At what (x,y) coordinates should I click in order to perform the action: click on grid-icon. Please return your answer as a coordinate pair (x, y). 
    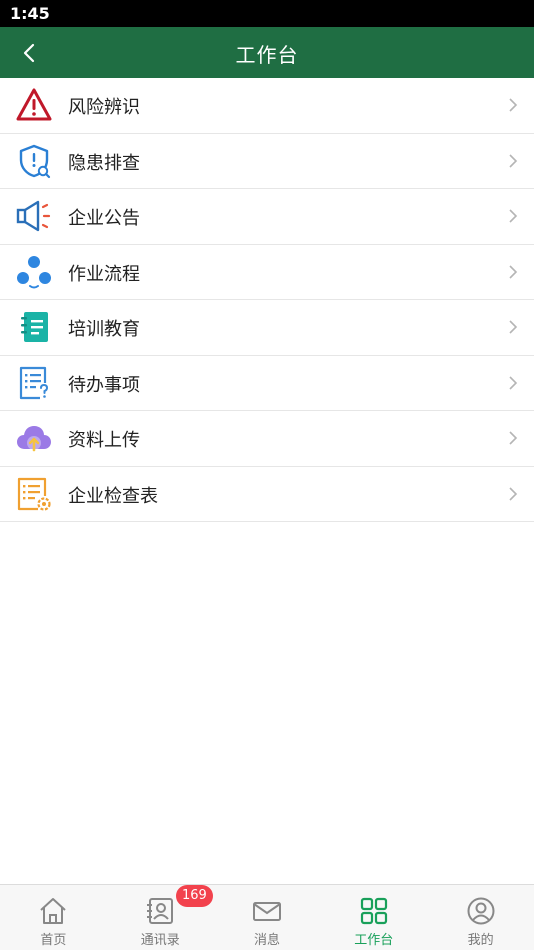
    Looking at the image, I should click on (374, 911).